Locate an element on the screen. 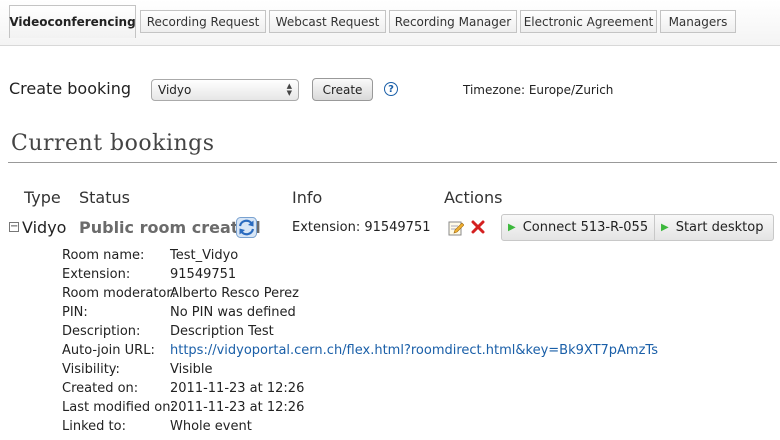 This screenshot has height=440, width=780. detail-key: Room moderator: is located at coordinates (119, 293).